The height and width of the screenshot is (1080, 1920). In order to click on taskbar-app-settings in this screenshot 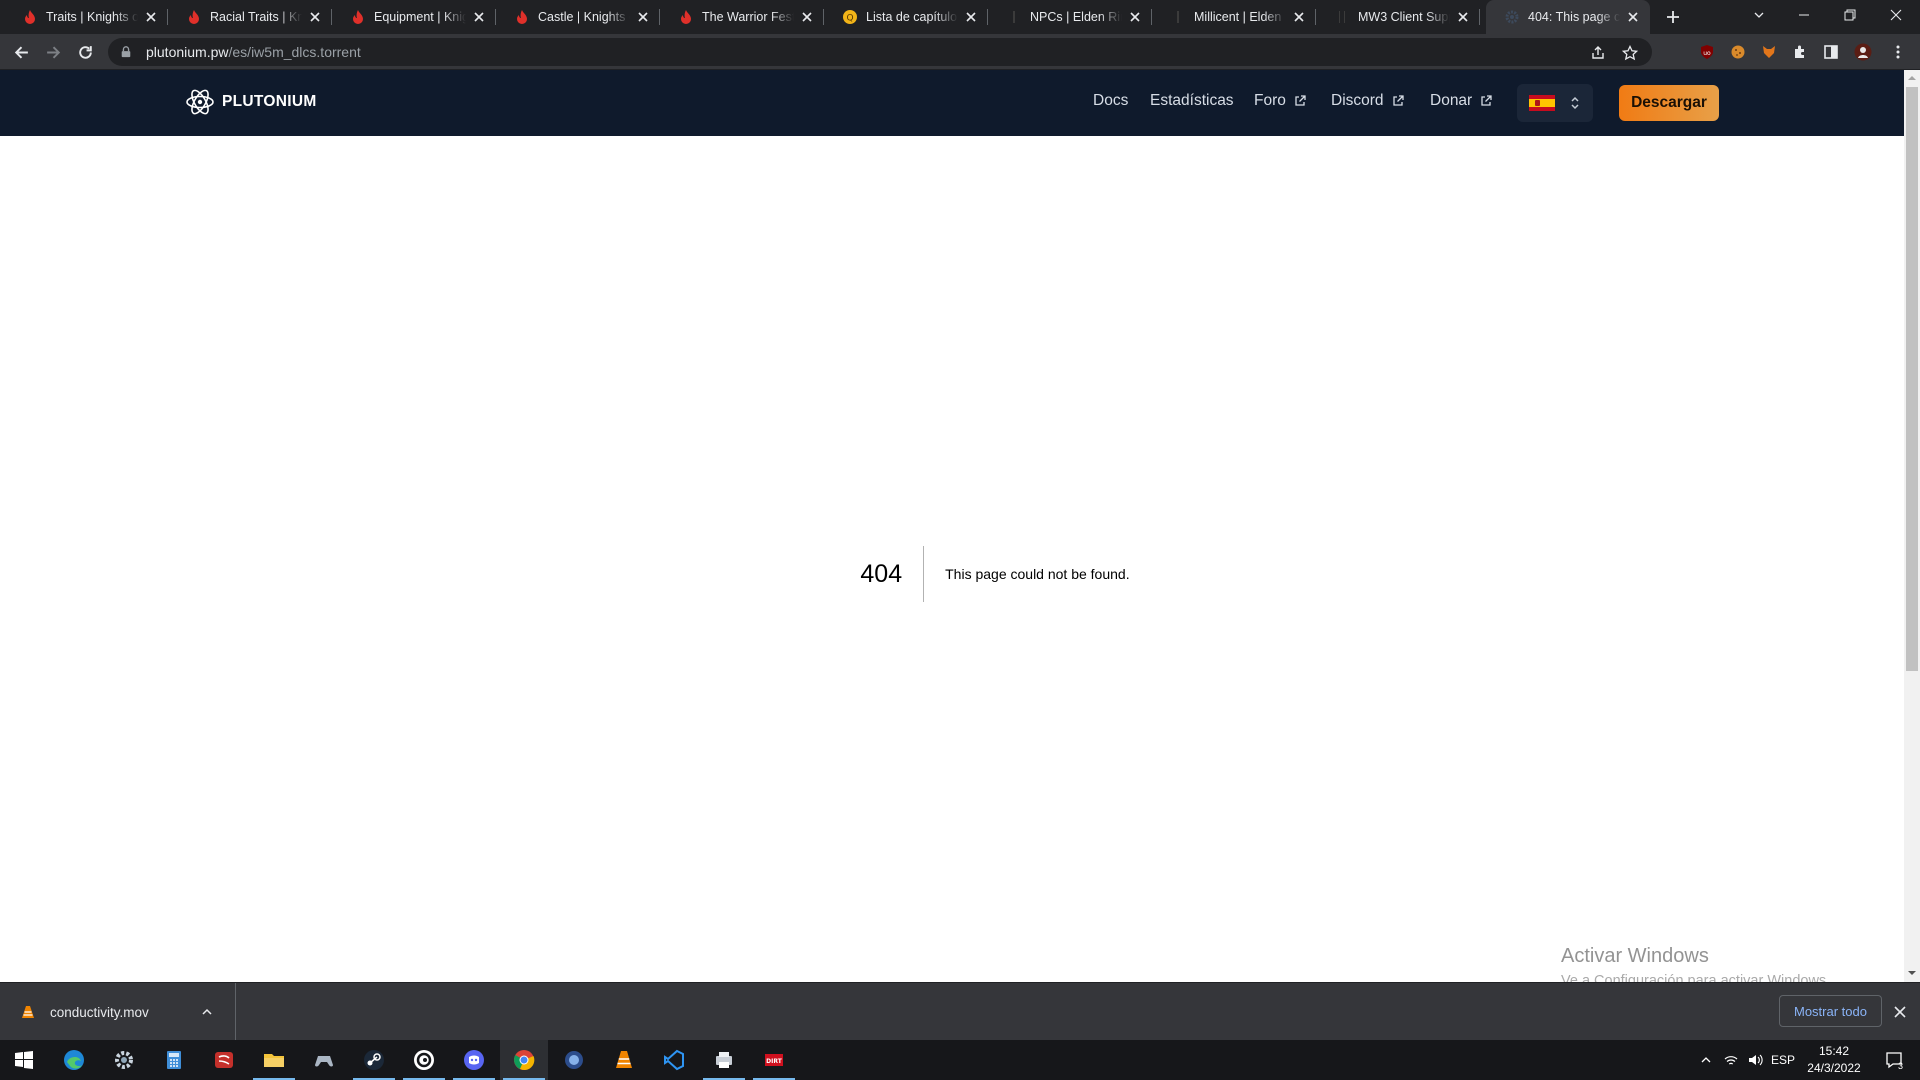, I will do `click(124, 1060)`.